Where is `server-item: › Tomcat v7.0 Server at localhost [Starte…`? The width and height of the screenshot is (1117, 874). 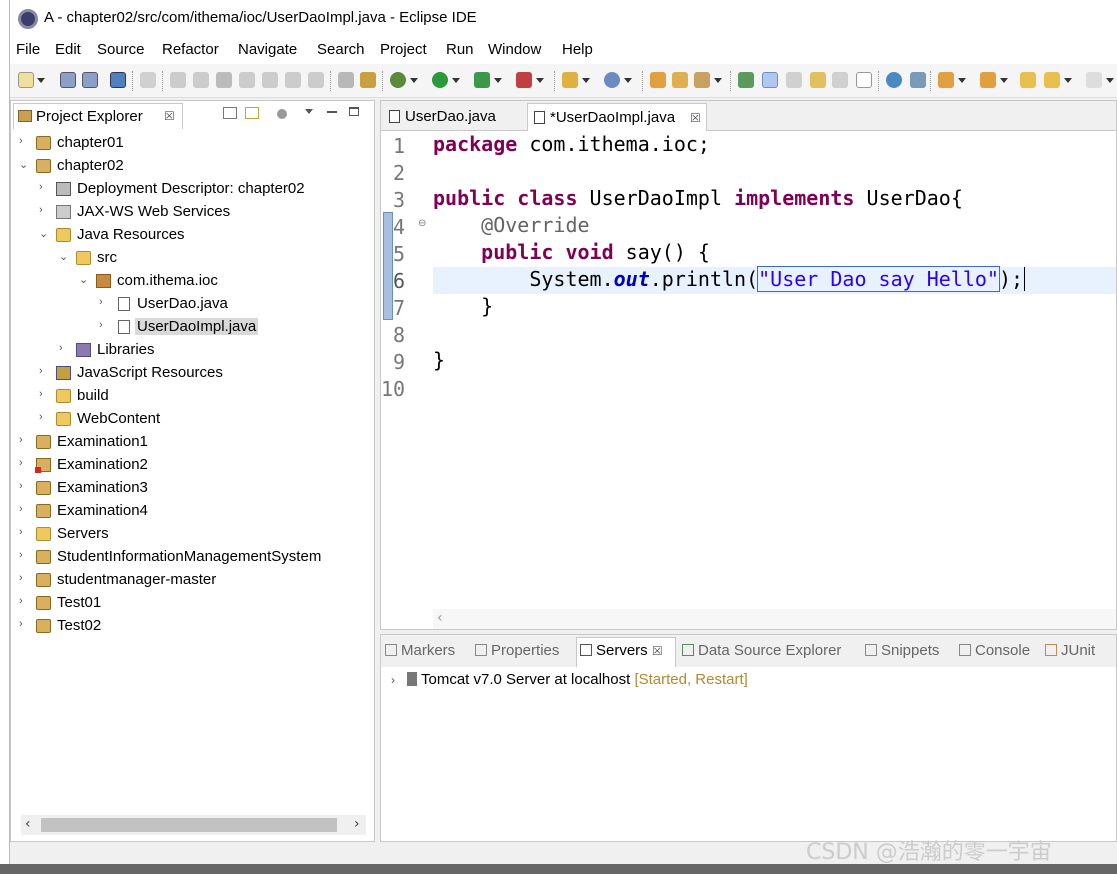 server-item: › Tomcat v7.0 Server at localhost [Starte… is located at coordinates (569, 679).